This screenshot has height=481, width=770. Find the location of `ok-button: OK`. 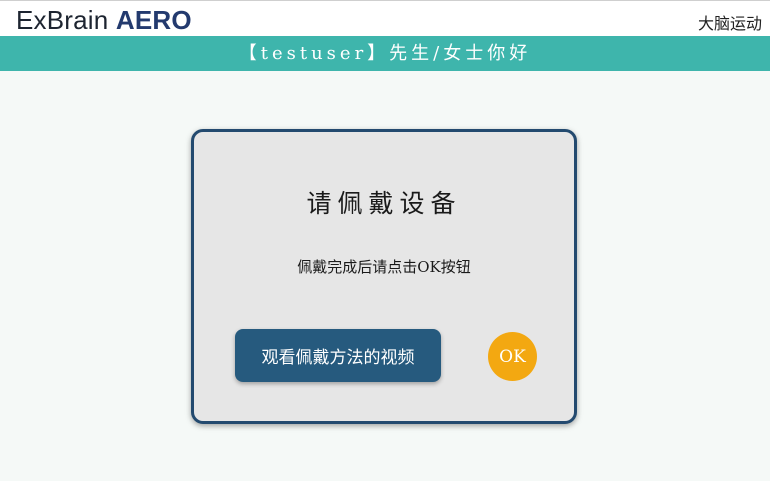

ok-button: OK is located at coordinates (512, 356).